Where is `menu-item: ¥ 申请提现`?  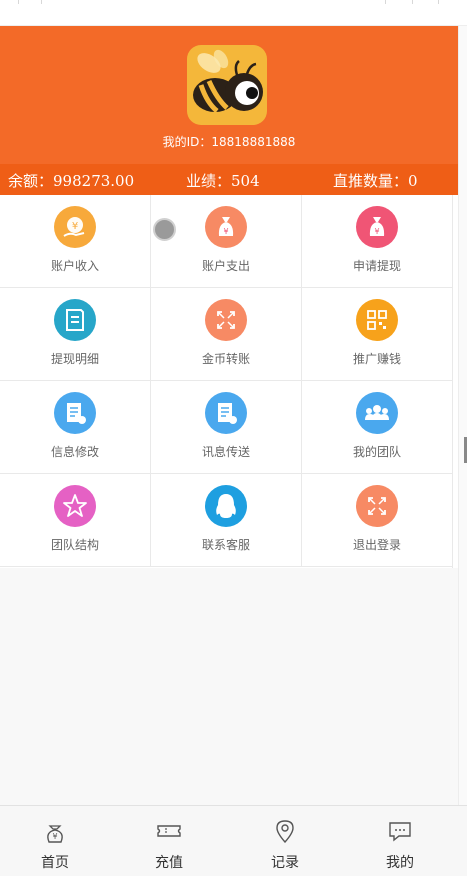
menu-item: ¥ 申请提现 is located at coordinates (377, 241).